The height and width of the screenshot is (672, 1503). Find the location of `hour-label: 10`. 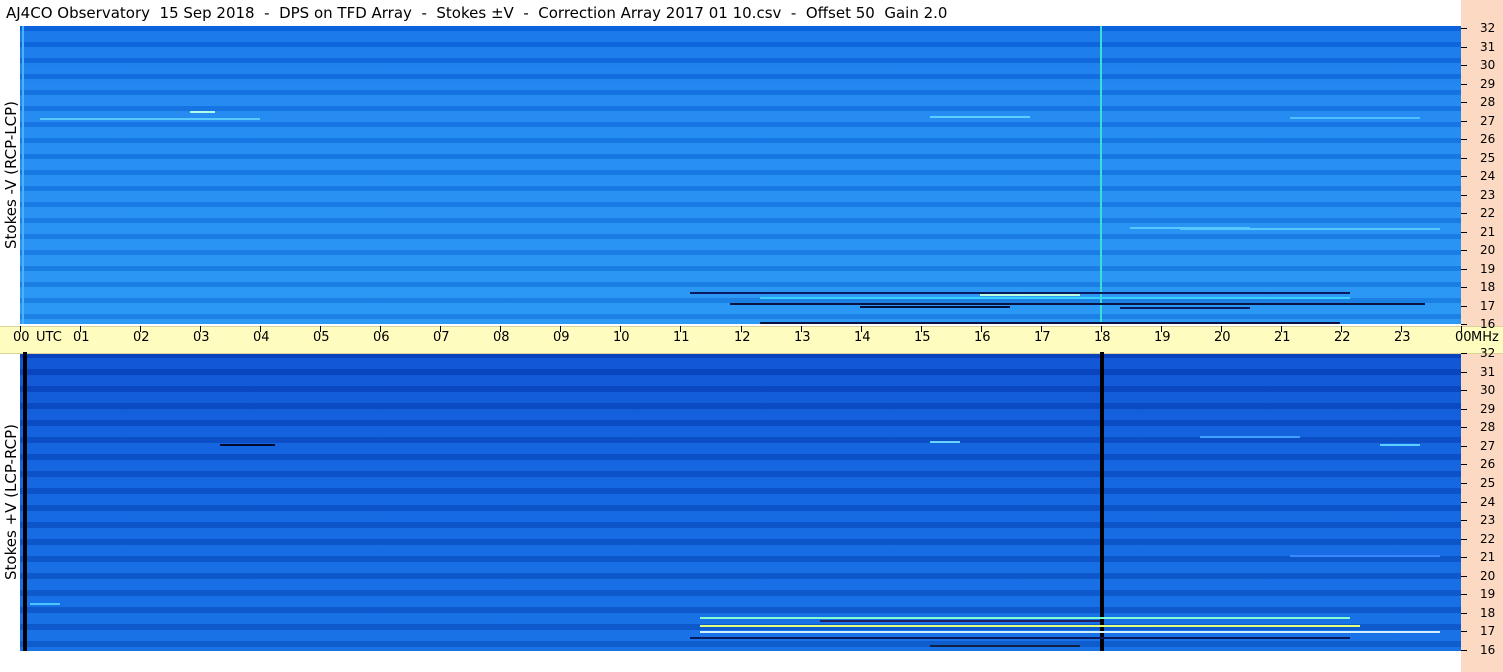

hour-label: 10 is located at coordinates (621, 337).